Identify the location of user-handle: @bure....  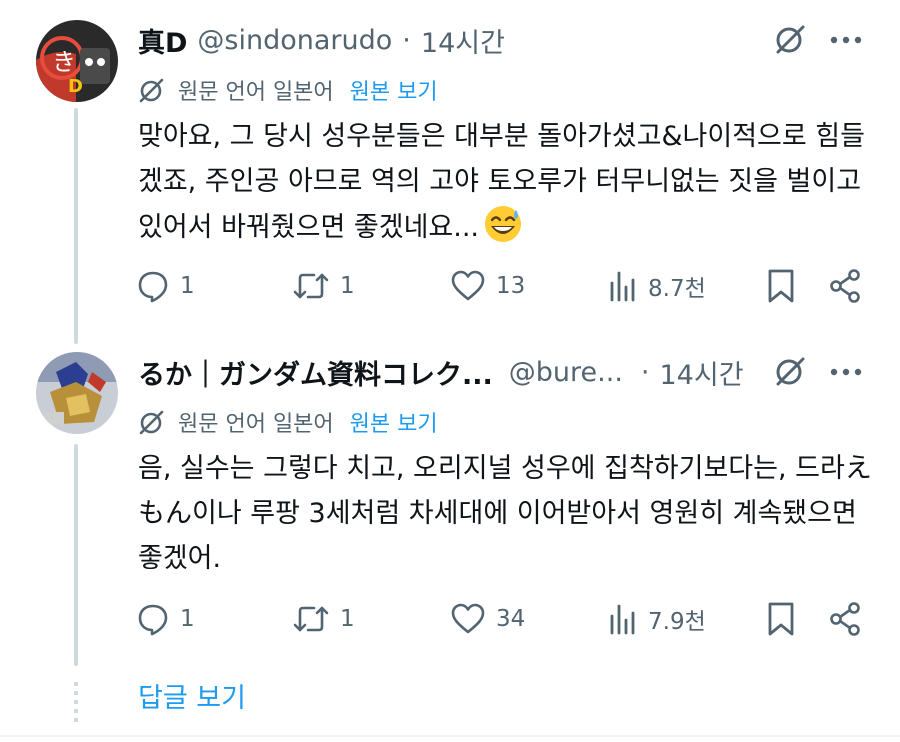
(566, 372).